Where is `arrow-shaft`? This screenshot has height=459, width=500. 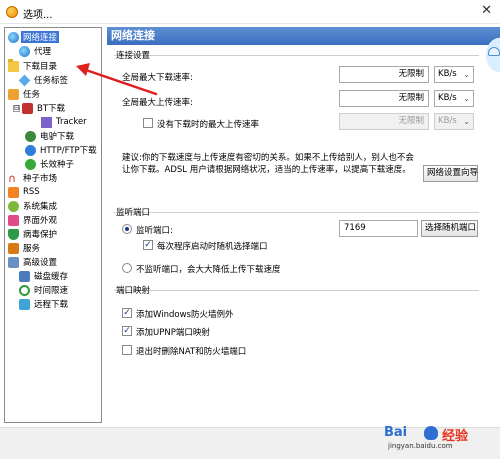 arrow-shaft is located at coordinates (121, 82).